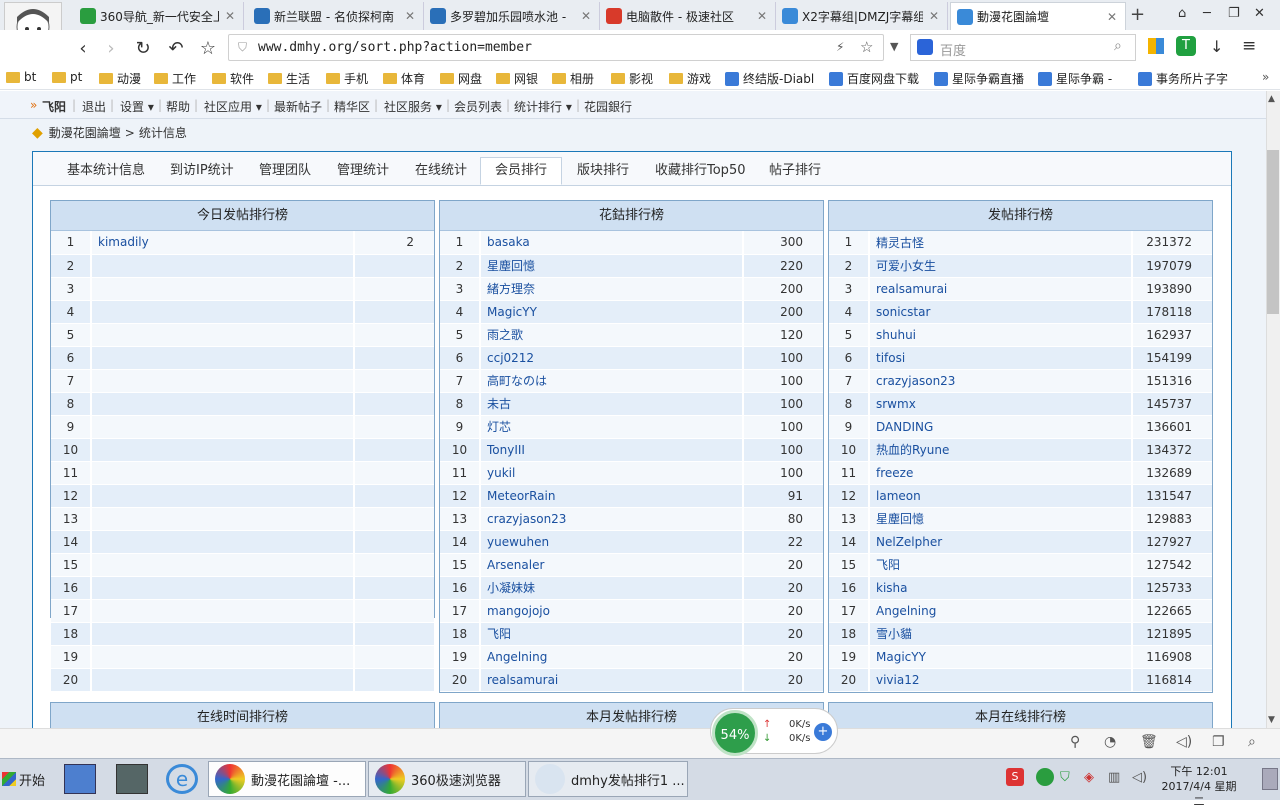 The height and width of the screenshot is (809, 1280). What do you see at coordinates (352, 106) in the screenshot?
I see `nav-elite: 精华区` at bounding box center [352, 106].